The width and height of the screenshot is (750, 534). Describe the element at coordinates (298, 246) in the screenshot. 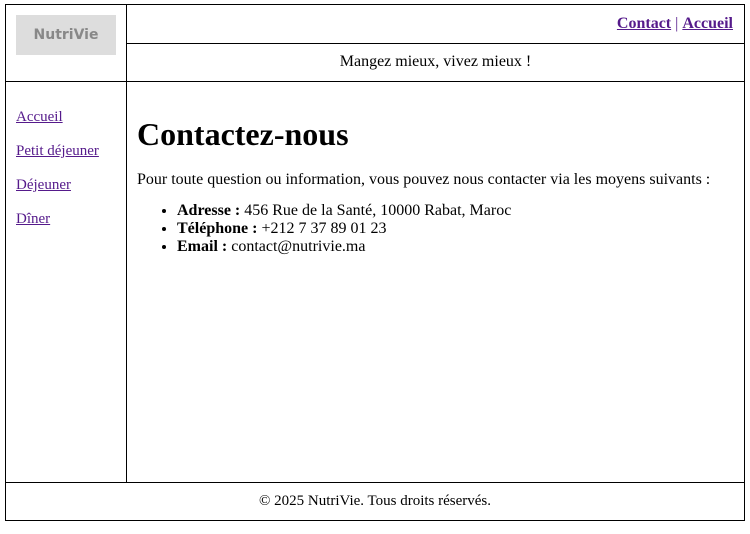

I see `contact-value: contact@nutrivie.ma` at that location.